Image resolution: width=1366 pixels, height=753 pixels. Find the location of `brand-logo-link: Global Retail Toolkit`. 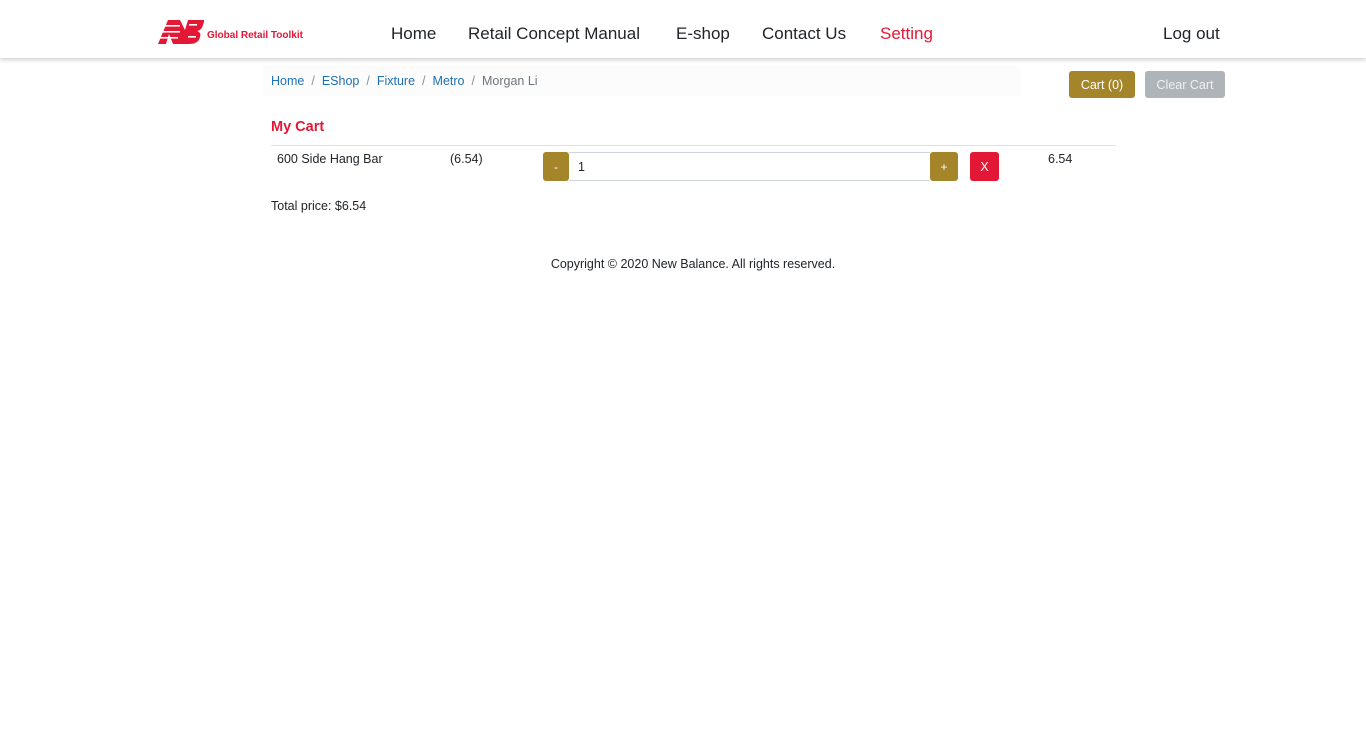

brand-logo-link: Global Retail Toolkit is located at coordinates (230, 32).